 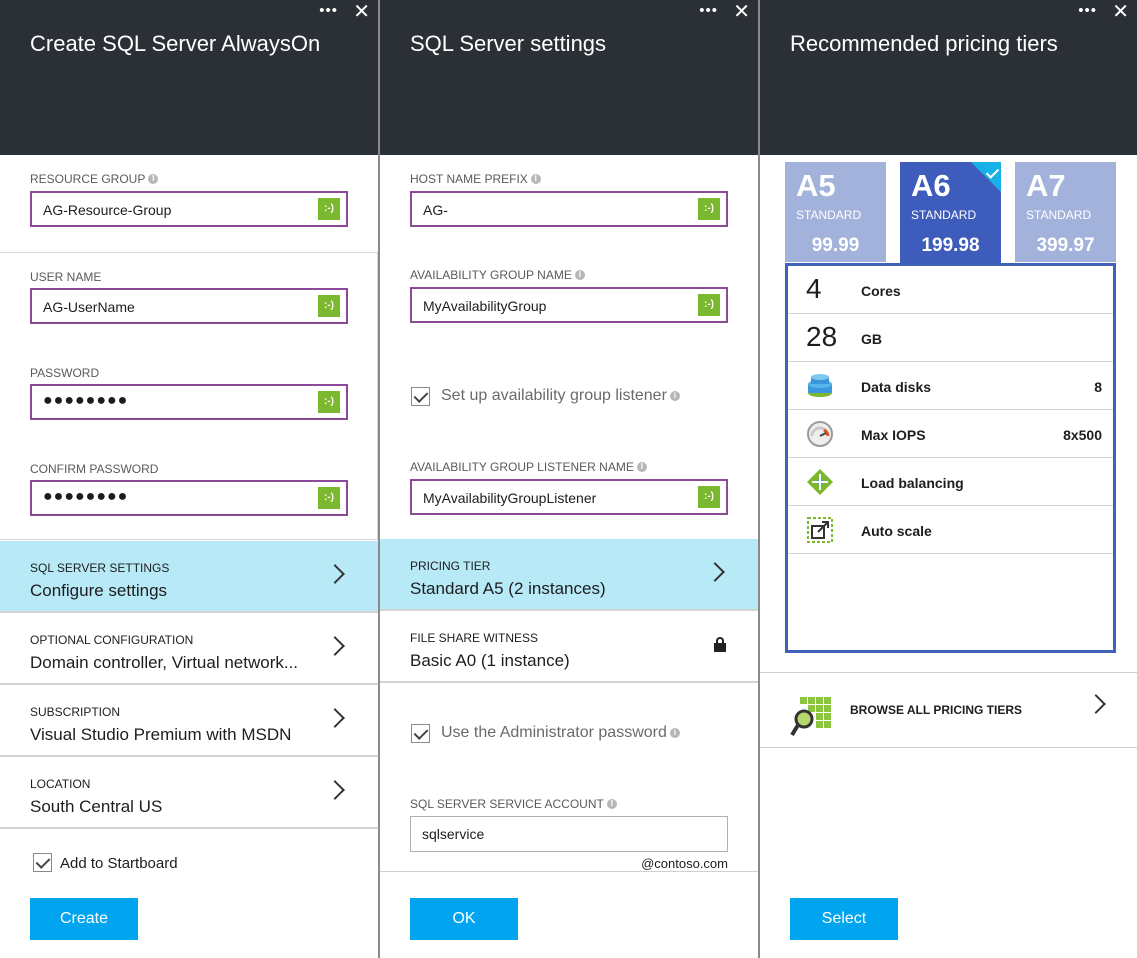 I want to click on cores-label: Cores, so click(x=881, y=291).